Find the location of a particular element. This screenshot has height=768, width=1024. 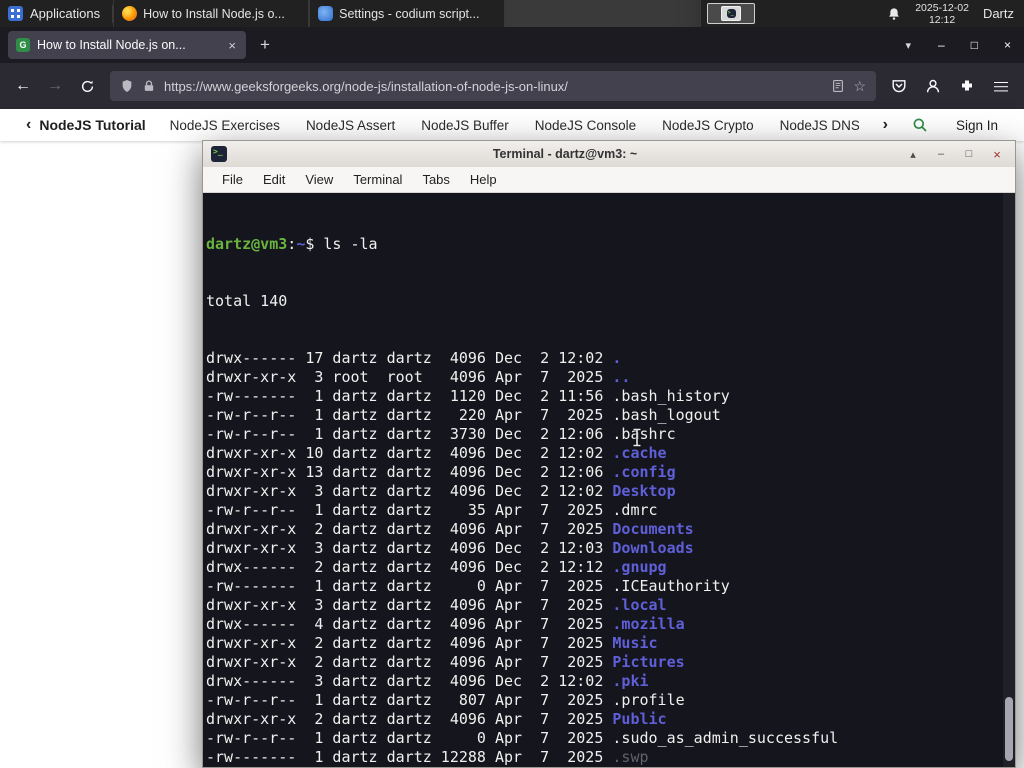

terminal-menu-help: Help is located at coordinates (483, 179).